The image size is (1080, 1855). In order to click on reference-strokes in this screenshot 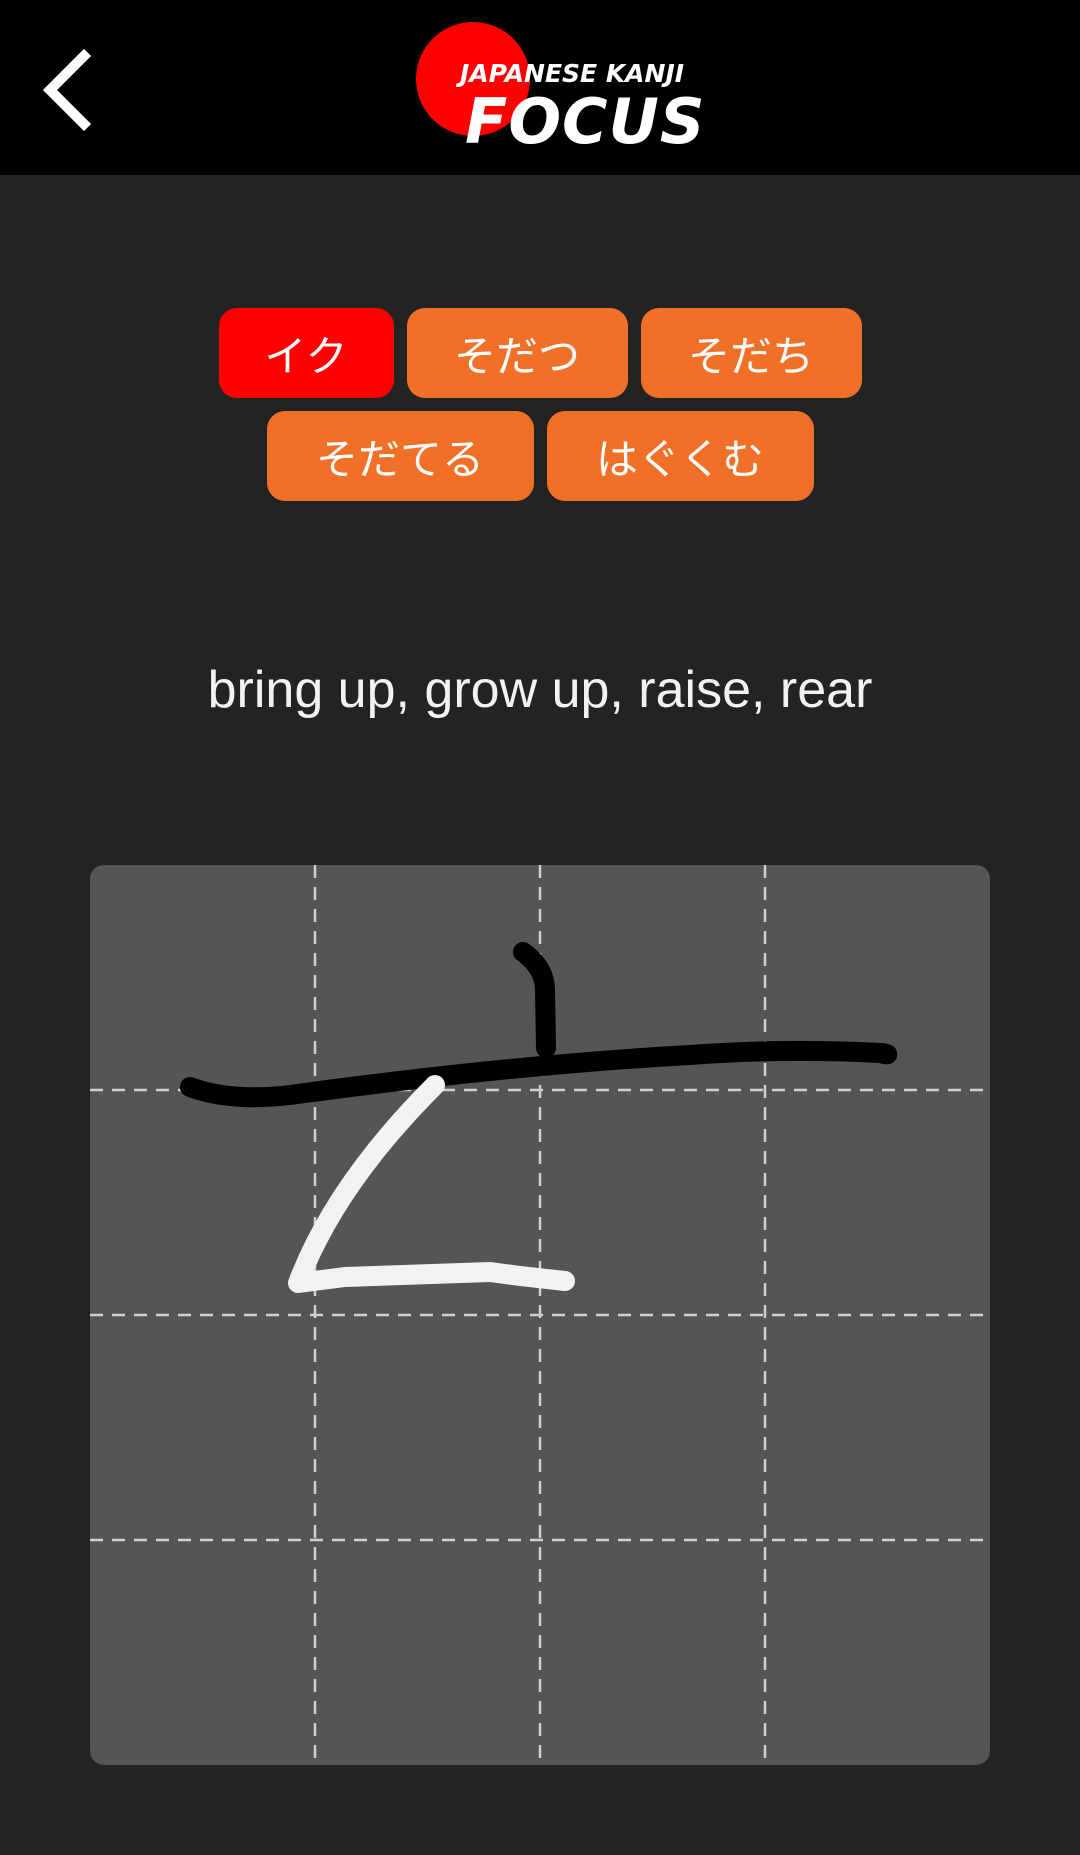, I will do `click(539, 1025)`.